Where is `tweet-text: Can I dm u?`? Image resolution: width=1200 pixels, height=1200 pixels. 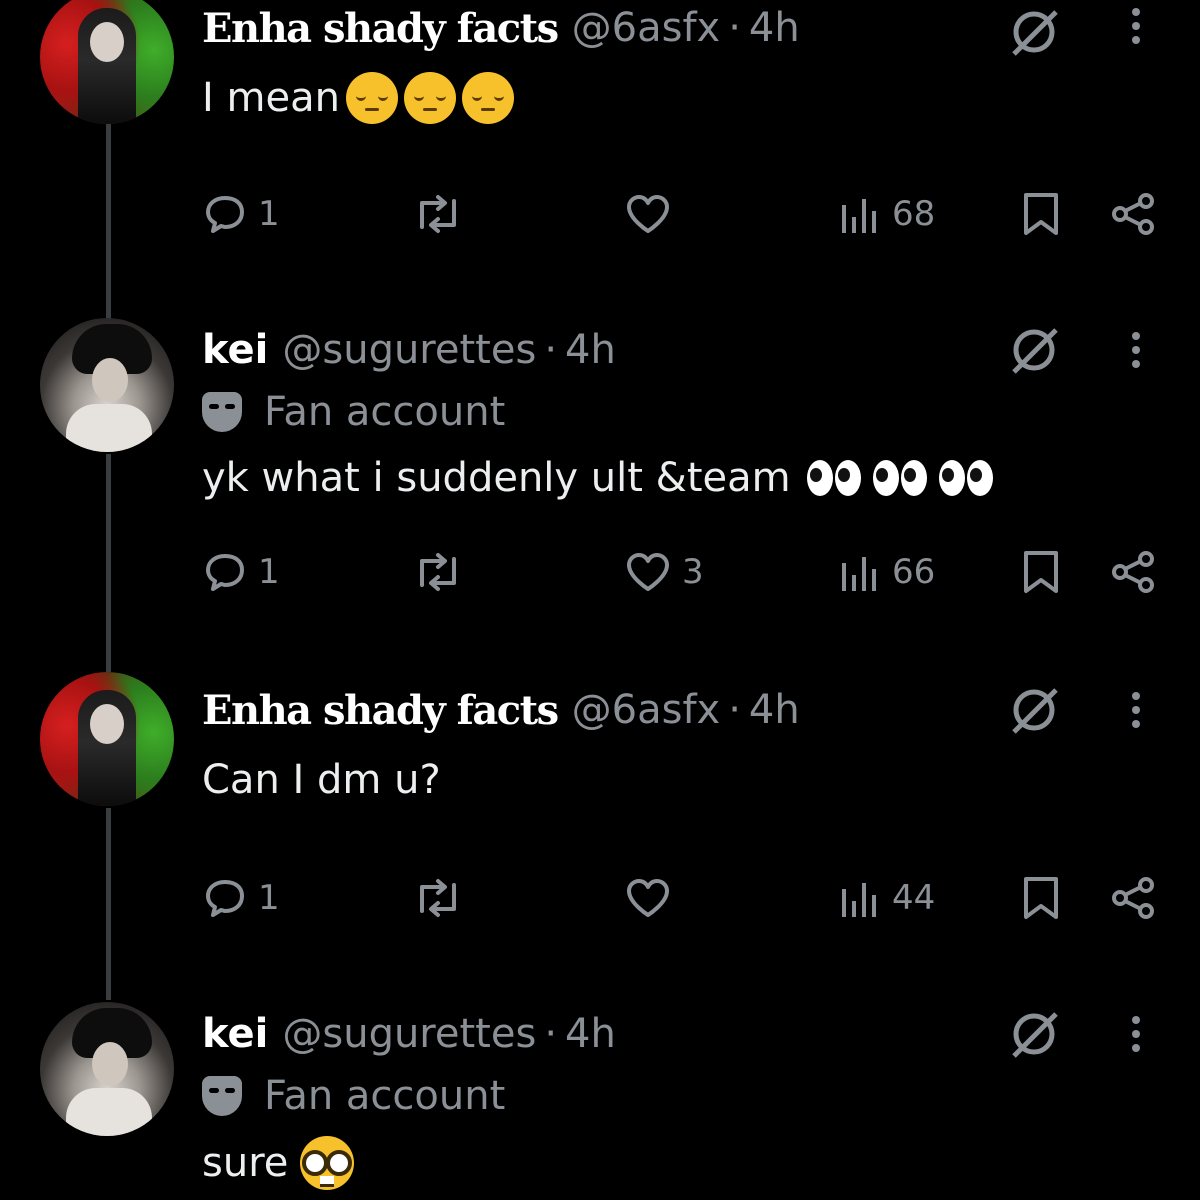 tweet-text: Can I dm u? is located at coordinates (321, 780).